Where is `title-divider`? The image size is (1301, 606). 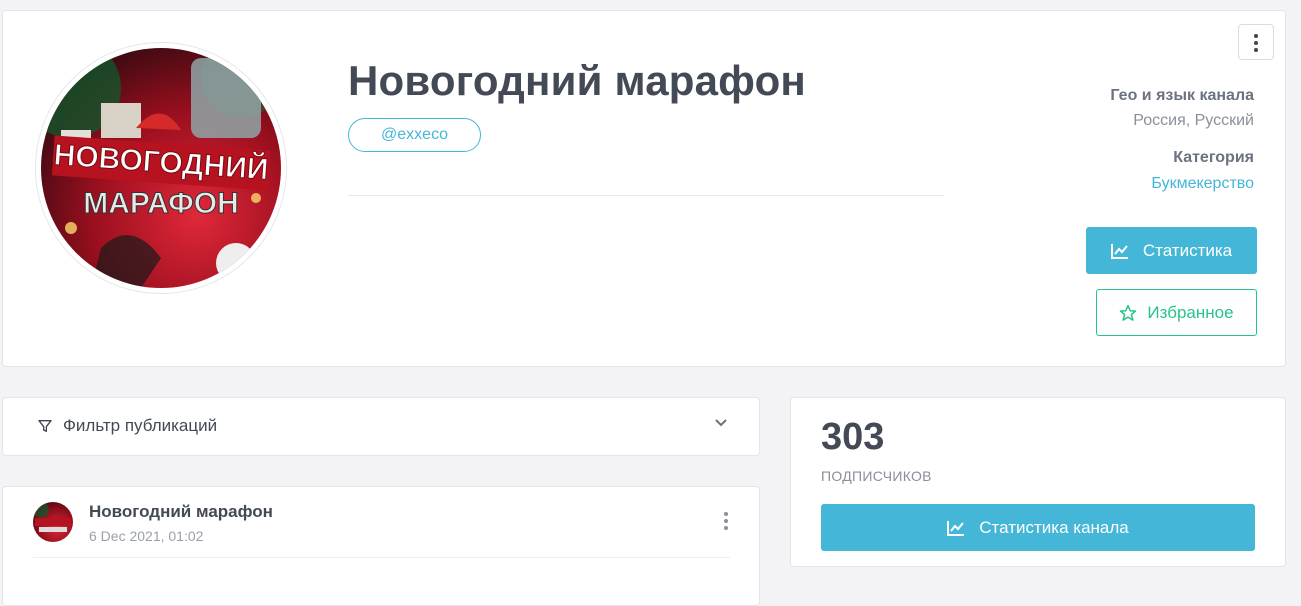 title-divider is located at coordinates (646, 195).